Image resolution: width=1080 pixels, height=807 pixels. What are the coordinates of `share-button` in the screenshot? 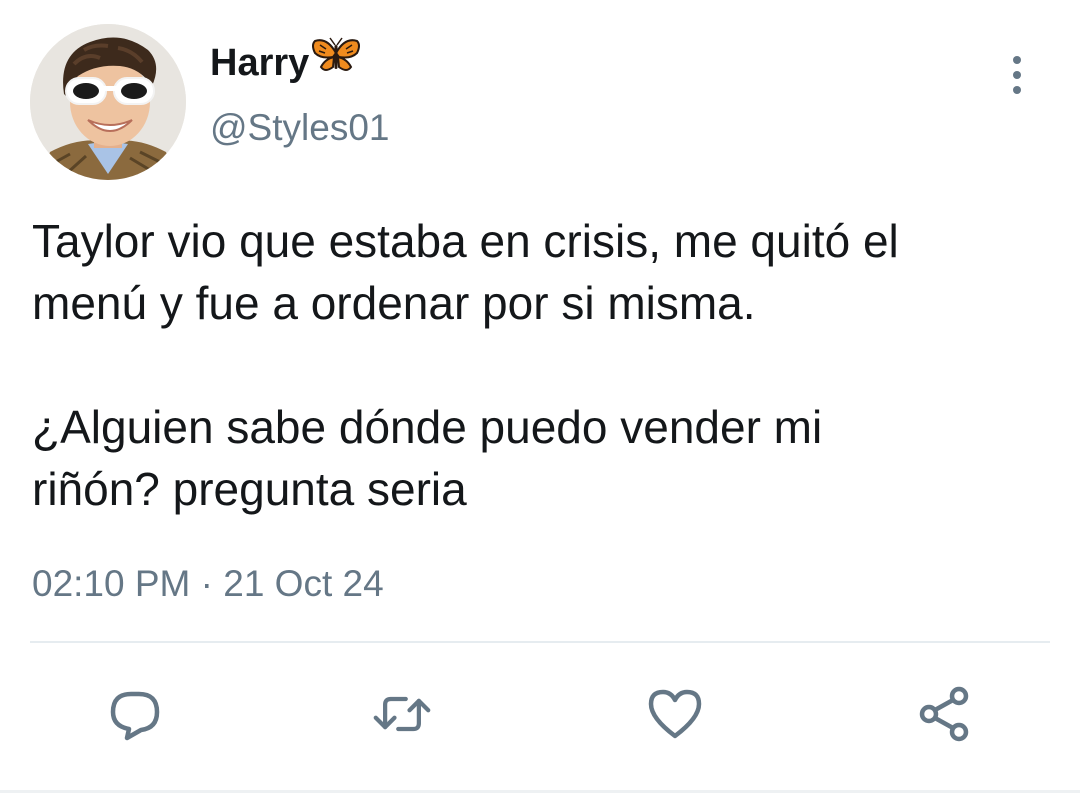 It's located at (945, 714).